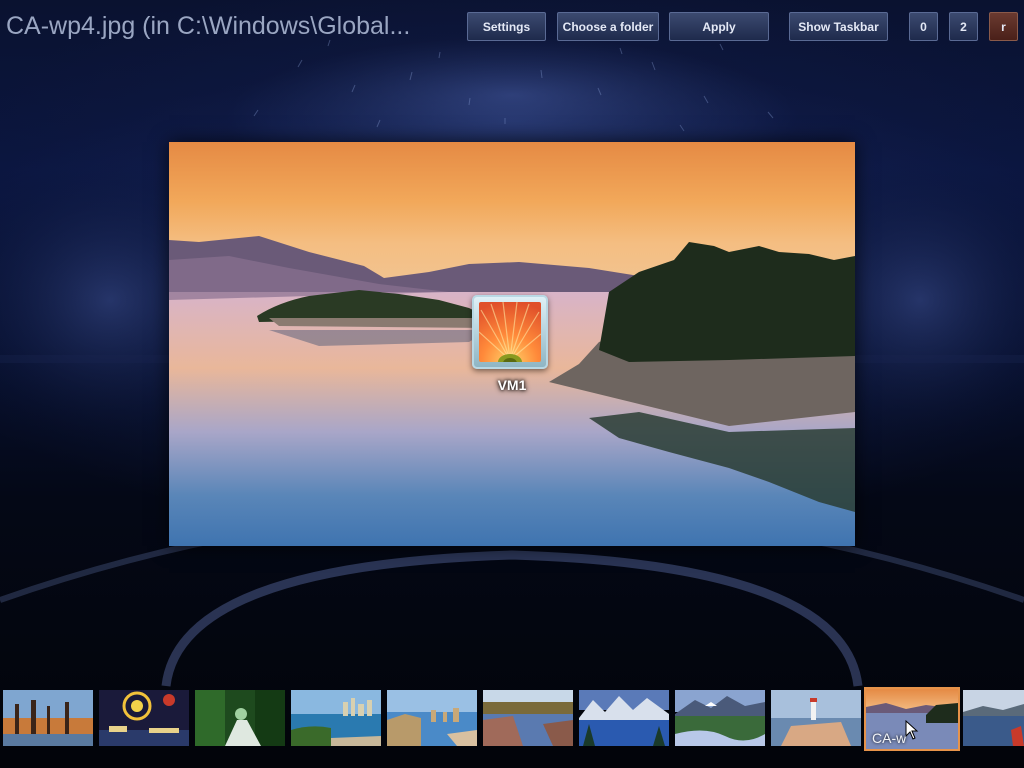 The width and height of the screenshot is (1024, 768). I want to click on thumbnail-river-rocks, so click(528, 718).